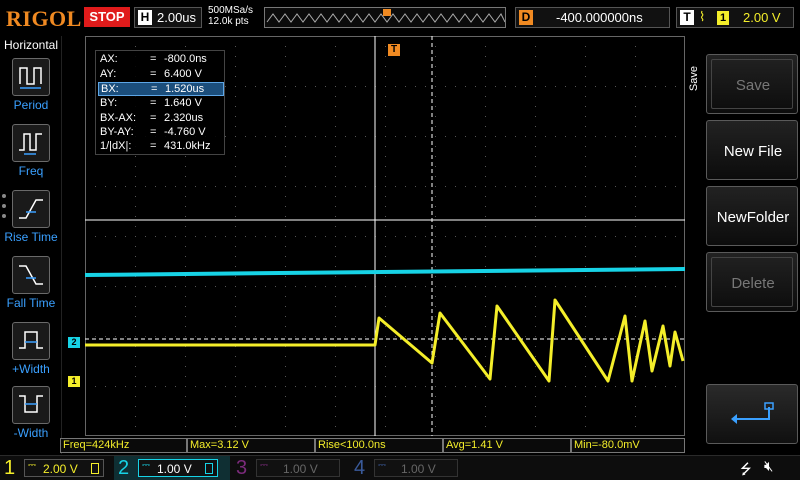 The image size is (800, 480). Describe the element at coordinates (31, 237) in the screenshot. I see `menu-label-rise-time: Rise Time` at that location.